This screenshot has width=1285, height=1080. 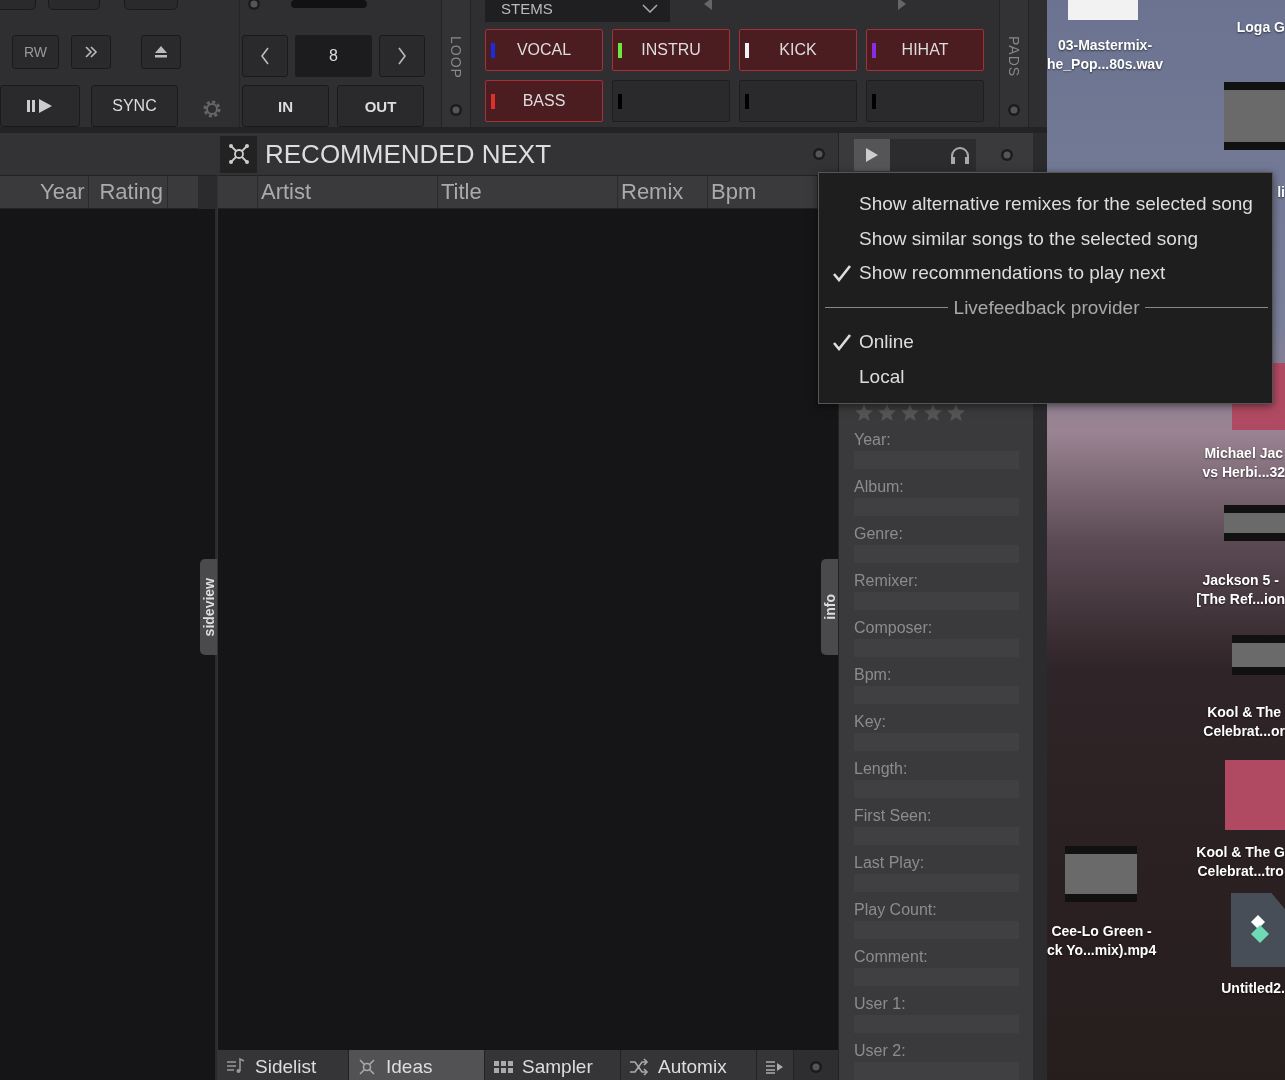 I want to click on album-cover-placeholder, so click(x=1255, y=795).